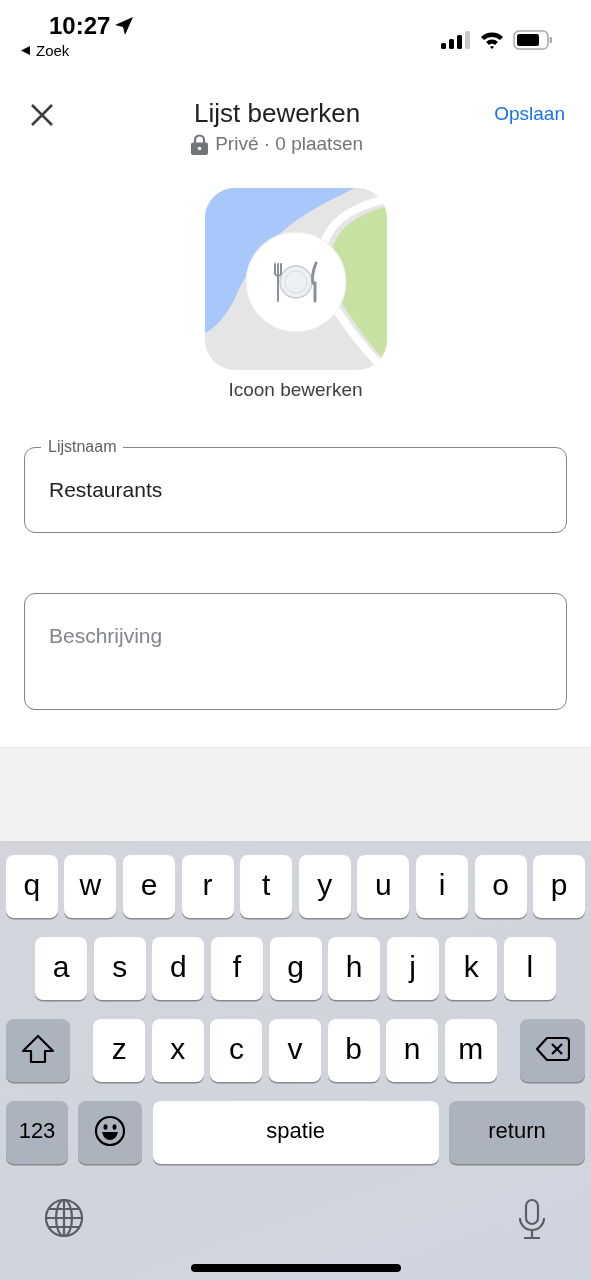  What do you see at coordinates (119, 1050) in the screenshot?
I see `letter-key: z` at bounding box center [119, 1050].